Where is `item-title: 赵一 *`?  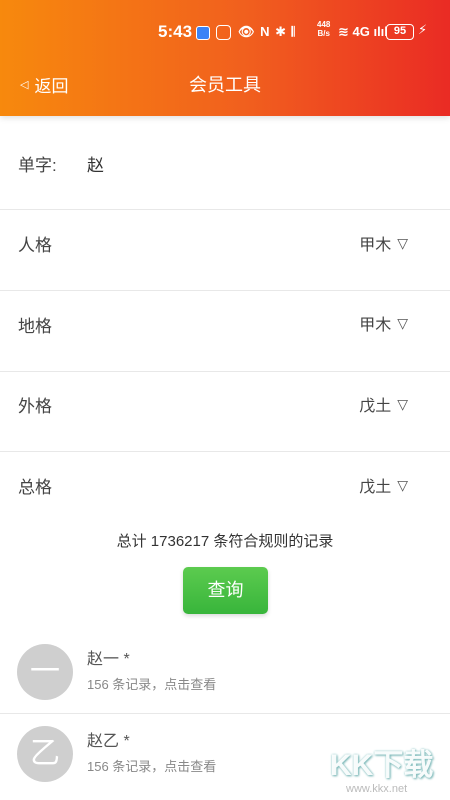
item-title: 赵一 * is located at coordinates (108, 659).